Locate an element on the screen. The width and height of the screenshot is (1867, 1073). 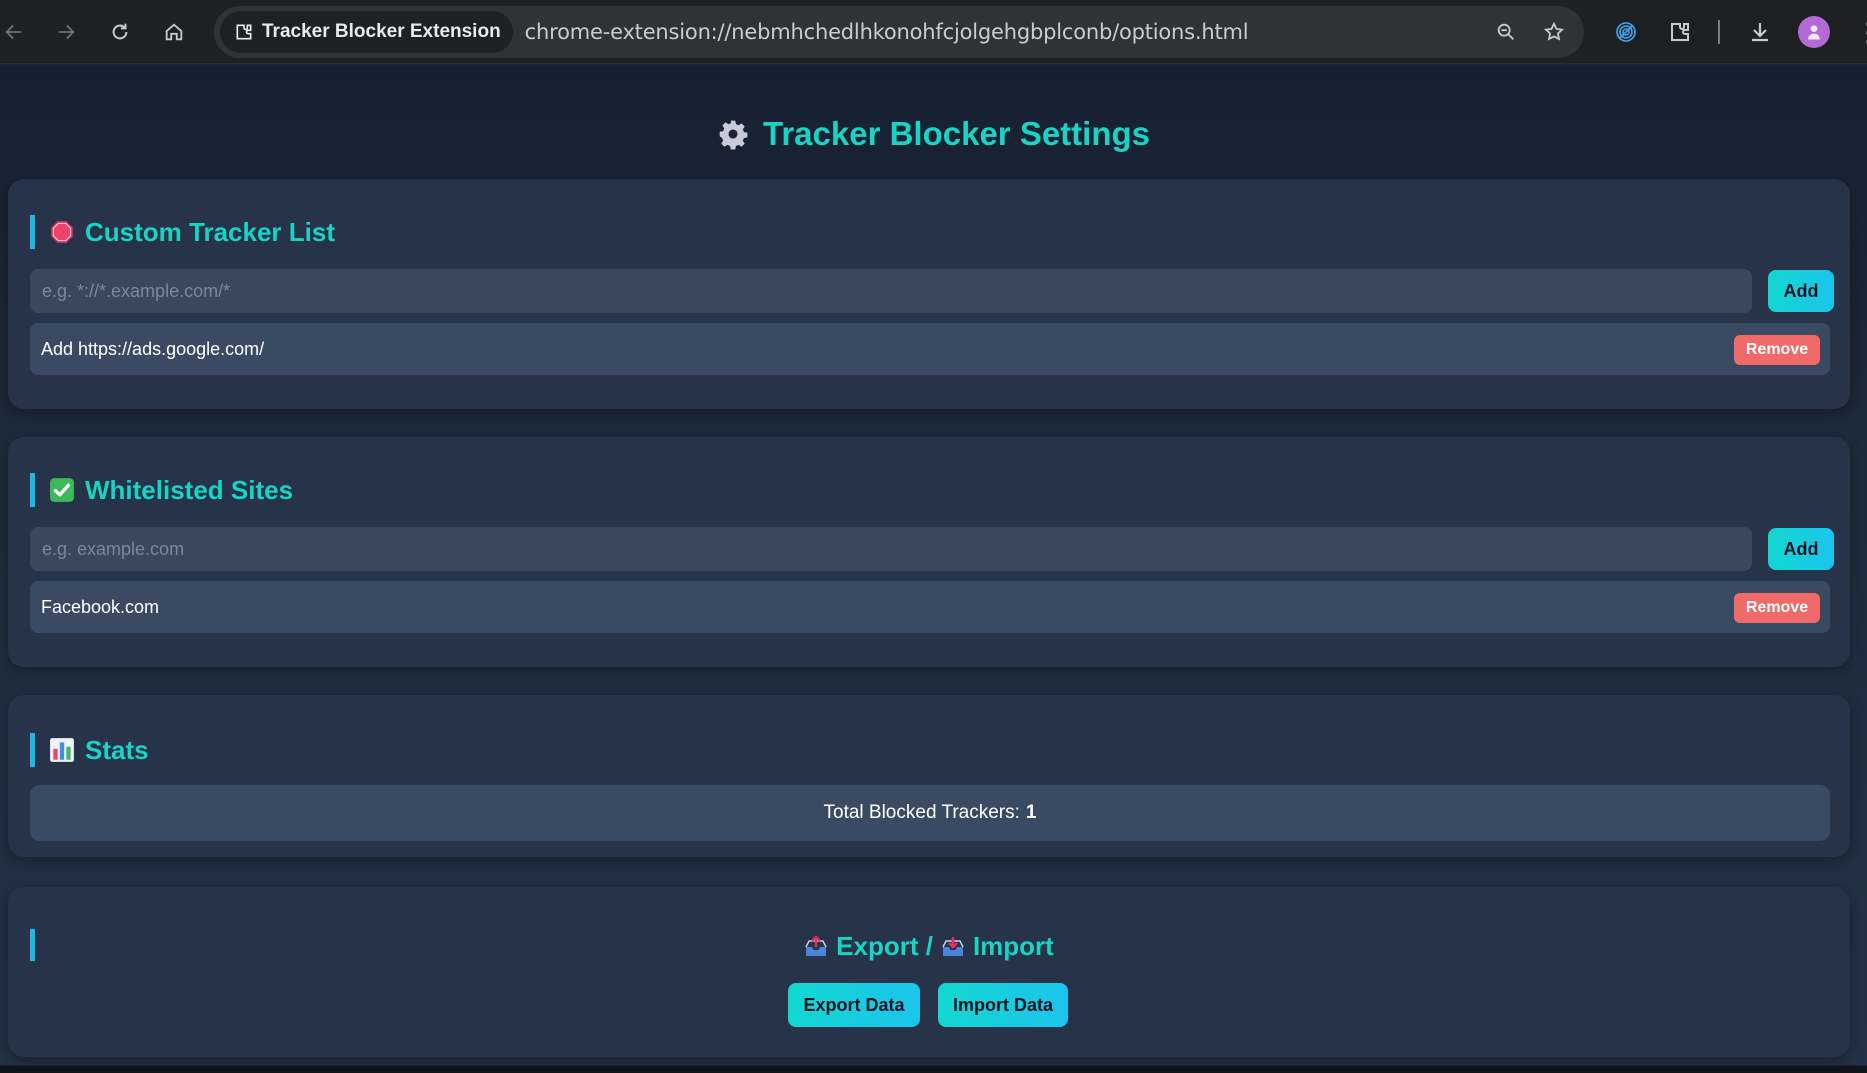
forward-icon is located at coordinates (66, 32).